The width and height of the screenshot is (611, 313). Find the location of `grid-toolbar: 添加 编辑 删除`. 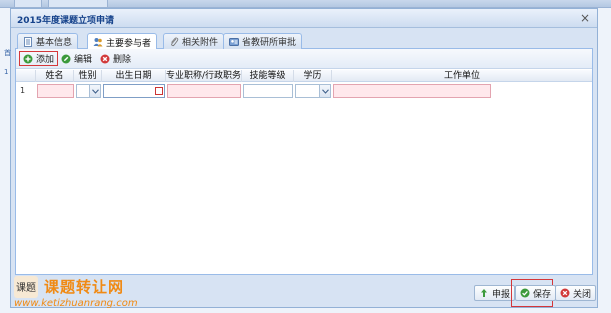

grid-toolbar: 添加 编辑 删除 is located at coordinates (304, 59).